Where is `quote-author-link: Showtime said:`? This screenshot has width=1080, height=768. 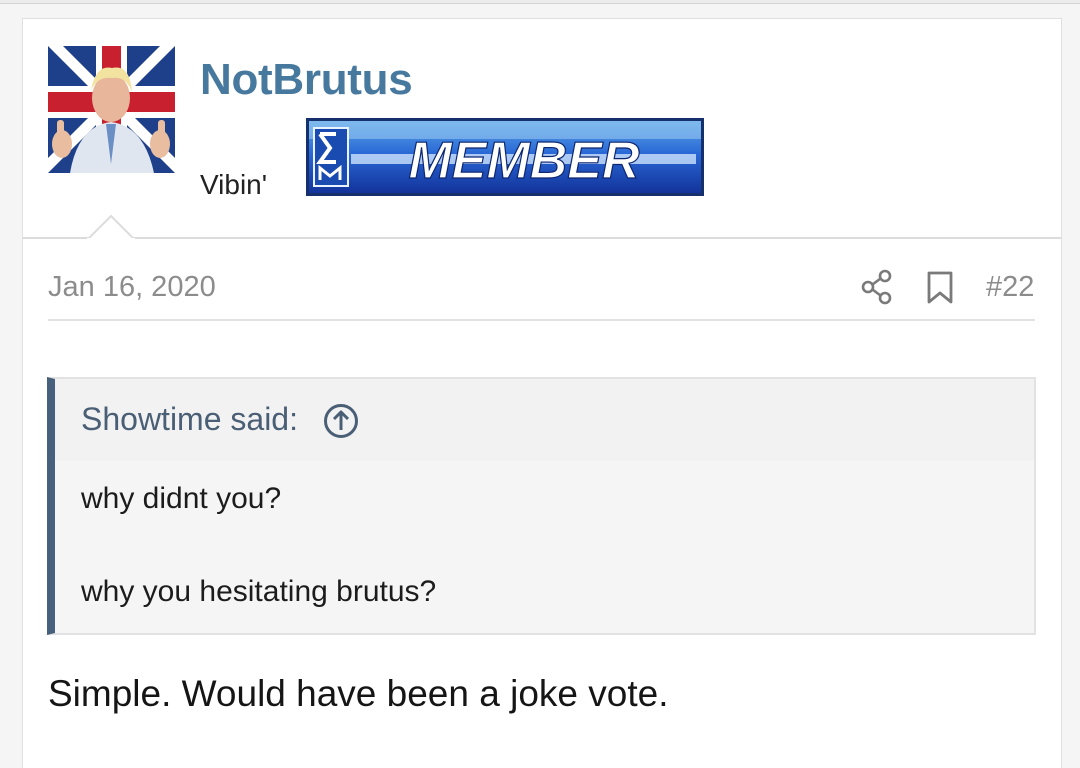 quote-author-link: Showtime said: is located at coordinates (189, 419).